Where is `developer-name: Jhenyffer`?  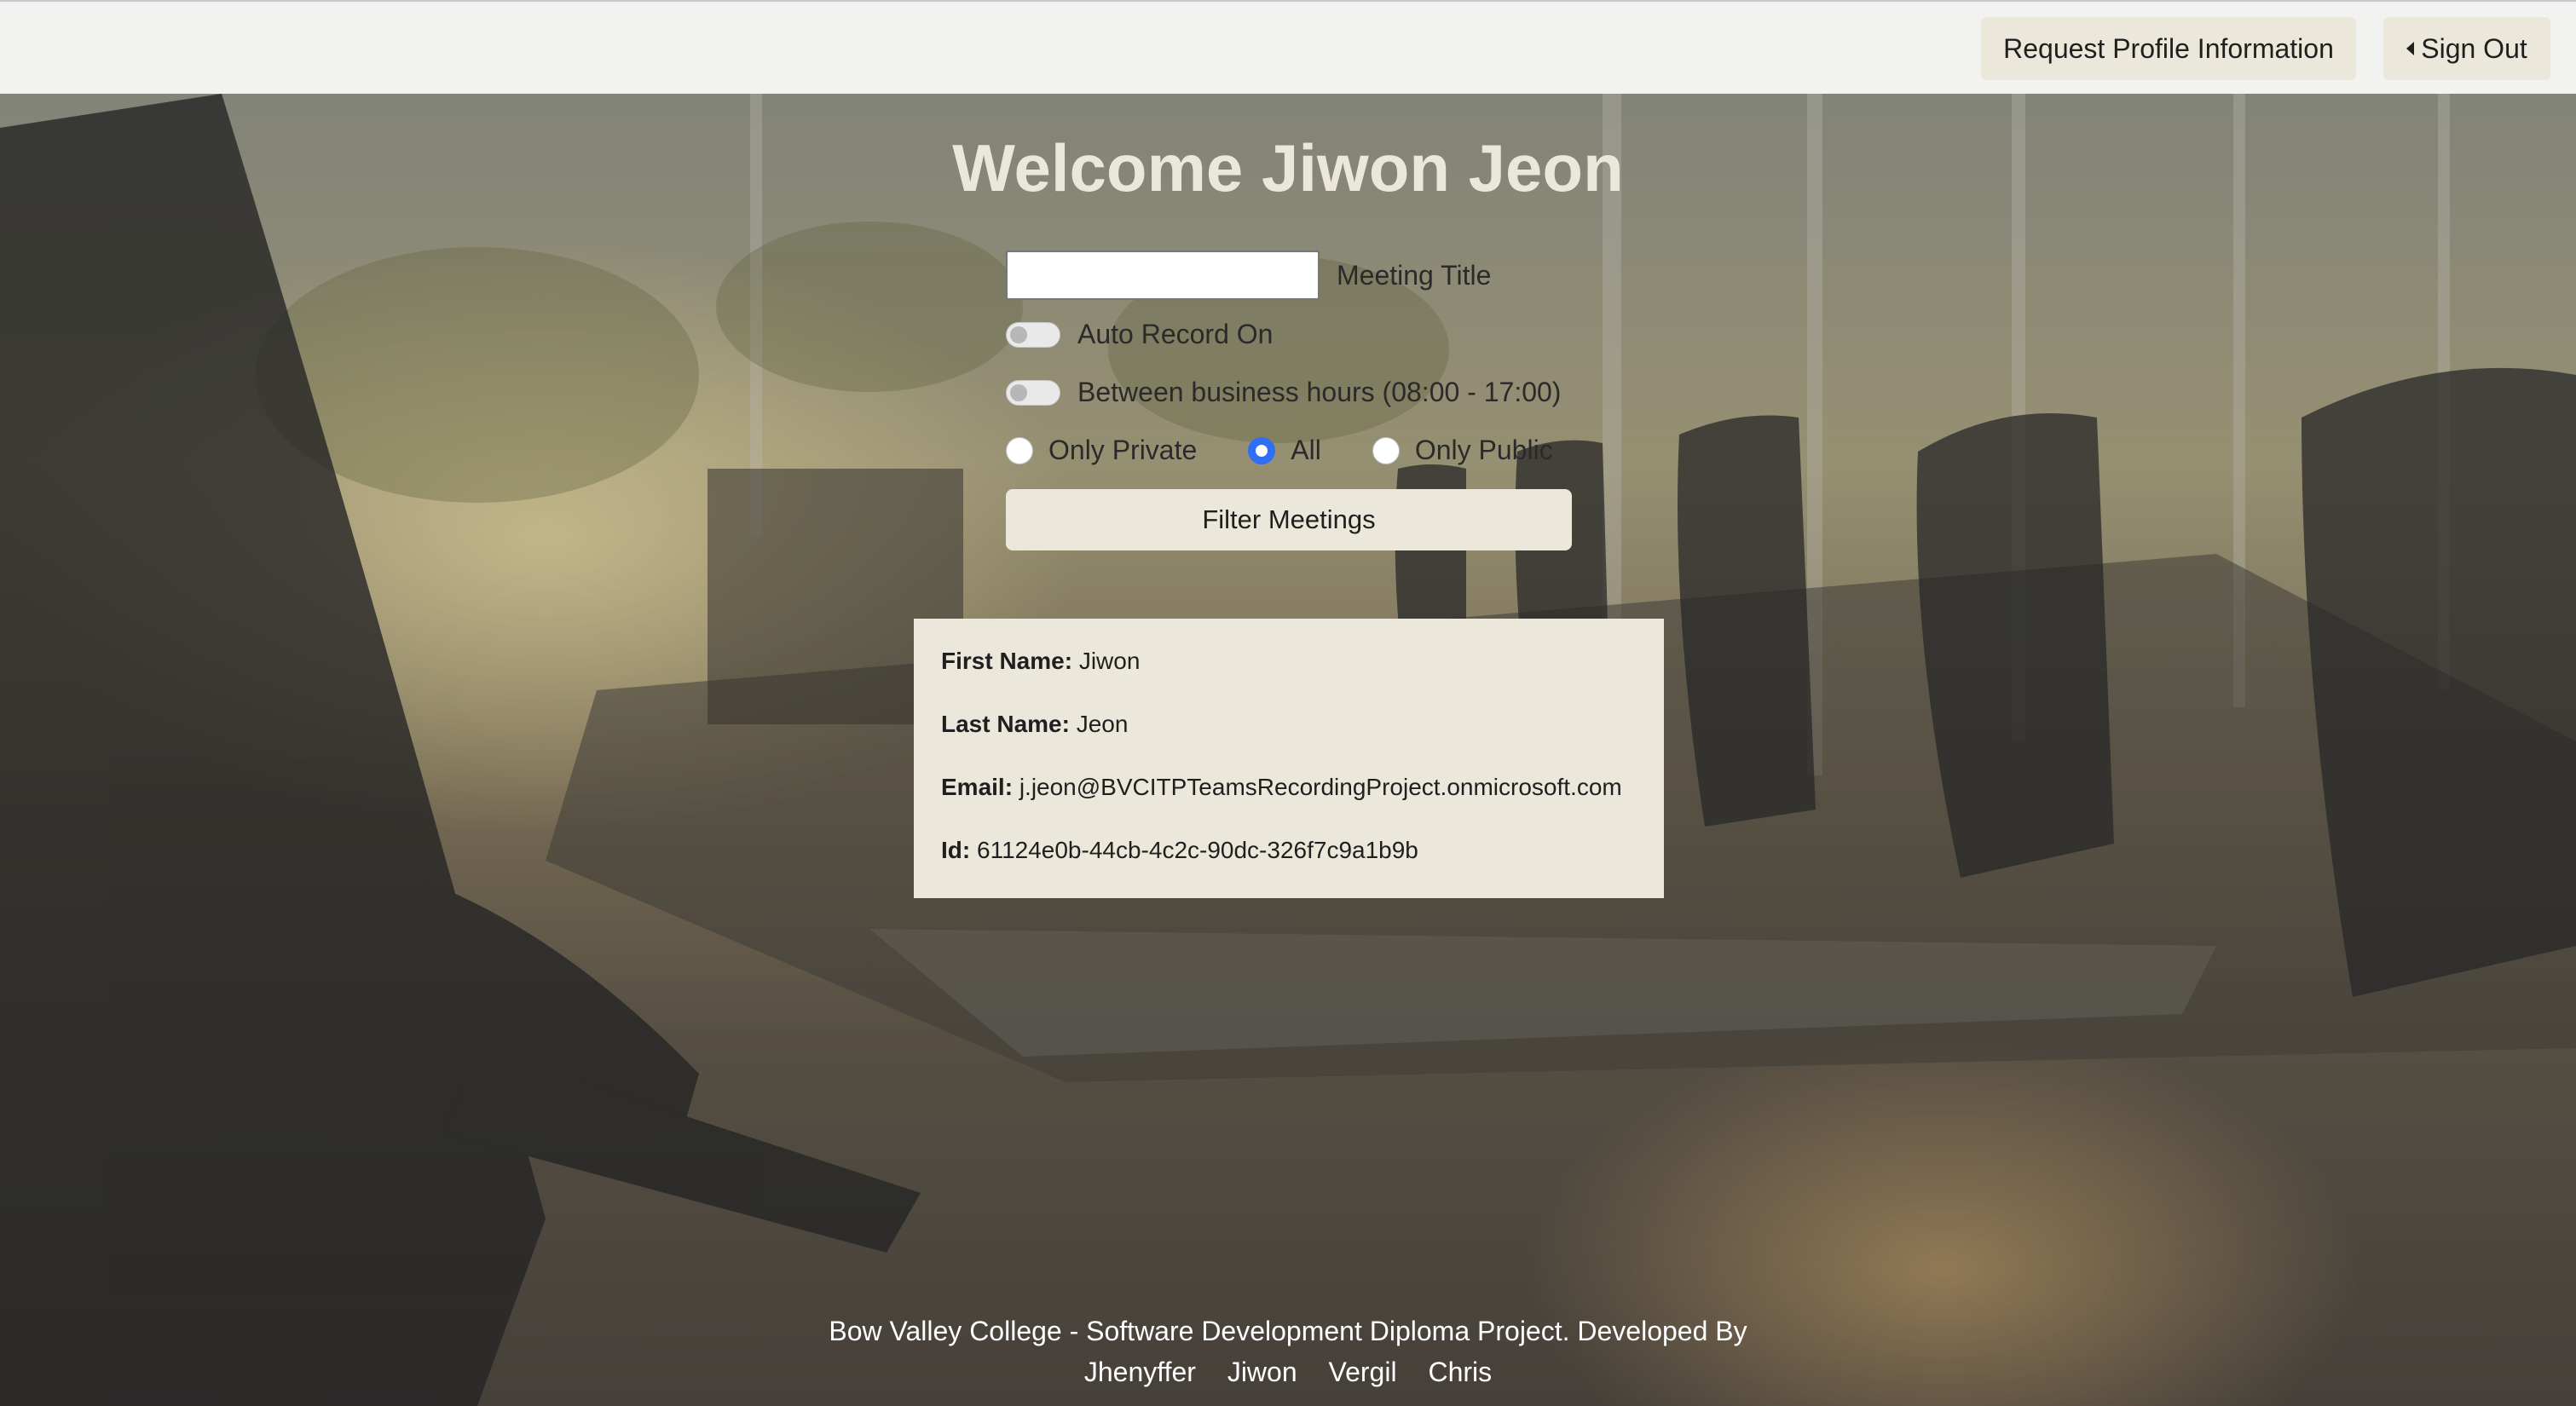 developer-name: Jhenyffer is located at coordinates (1139, 1372).